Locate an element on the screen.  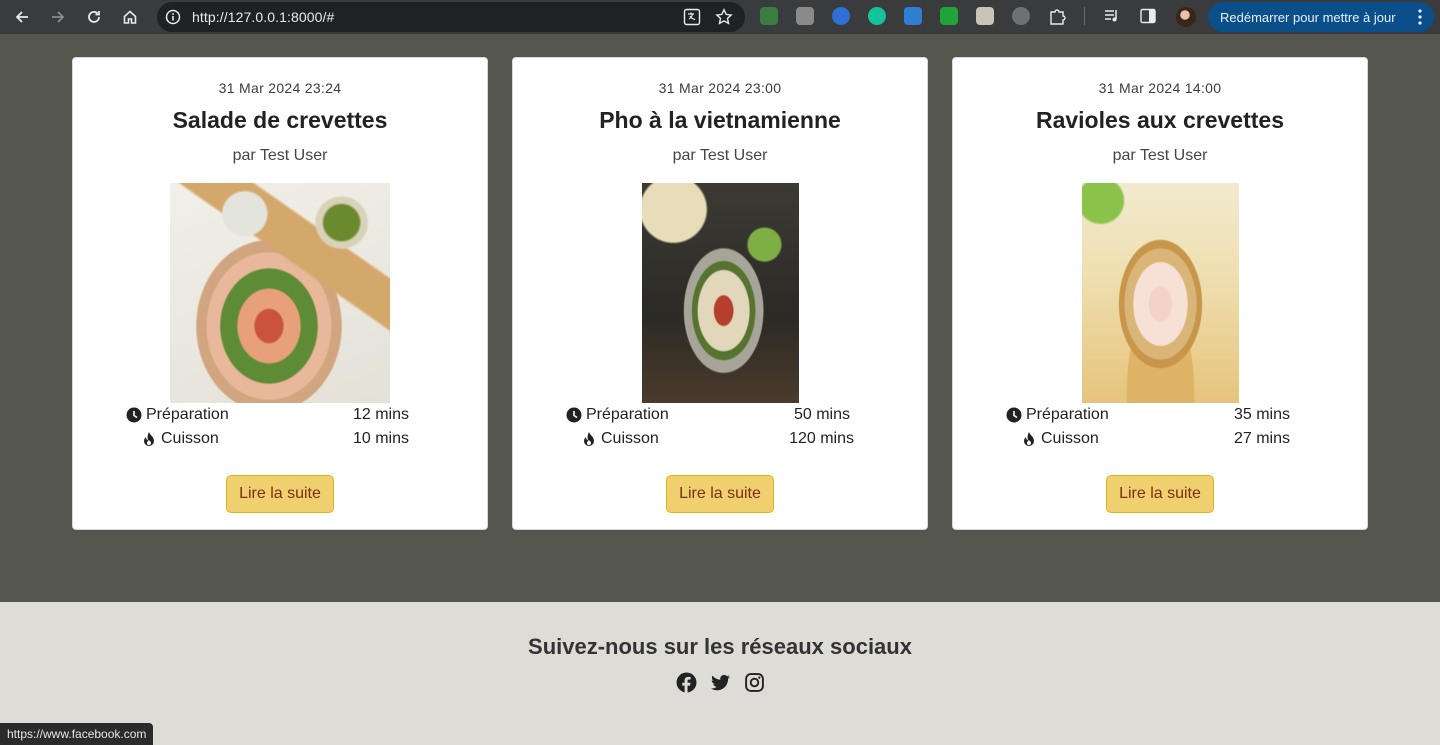
toolbar-divider is located at coordinates (1084, 16).